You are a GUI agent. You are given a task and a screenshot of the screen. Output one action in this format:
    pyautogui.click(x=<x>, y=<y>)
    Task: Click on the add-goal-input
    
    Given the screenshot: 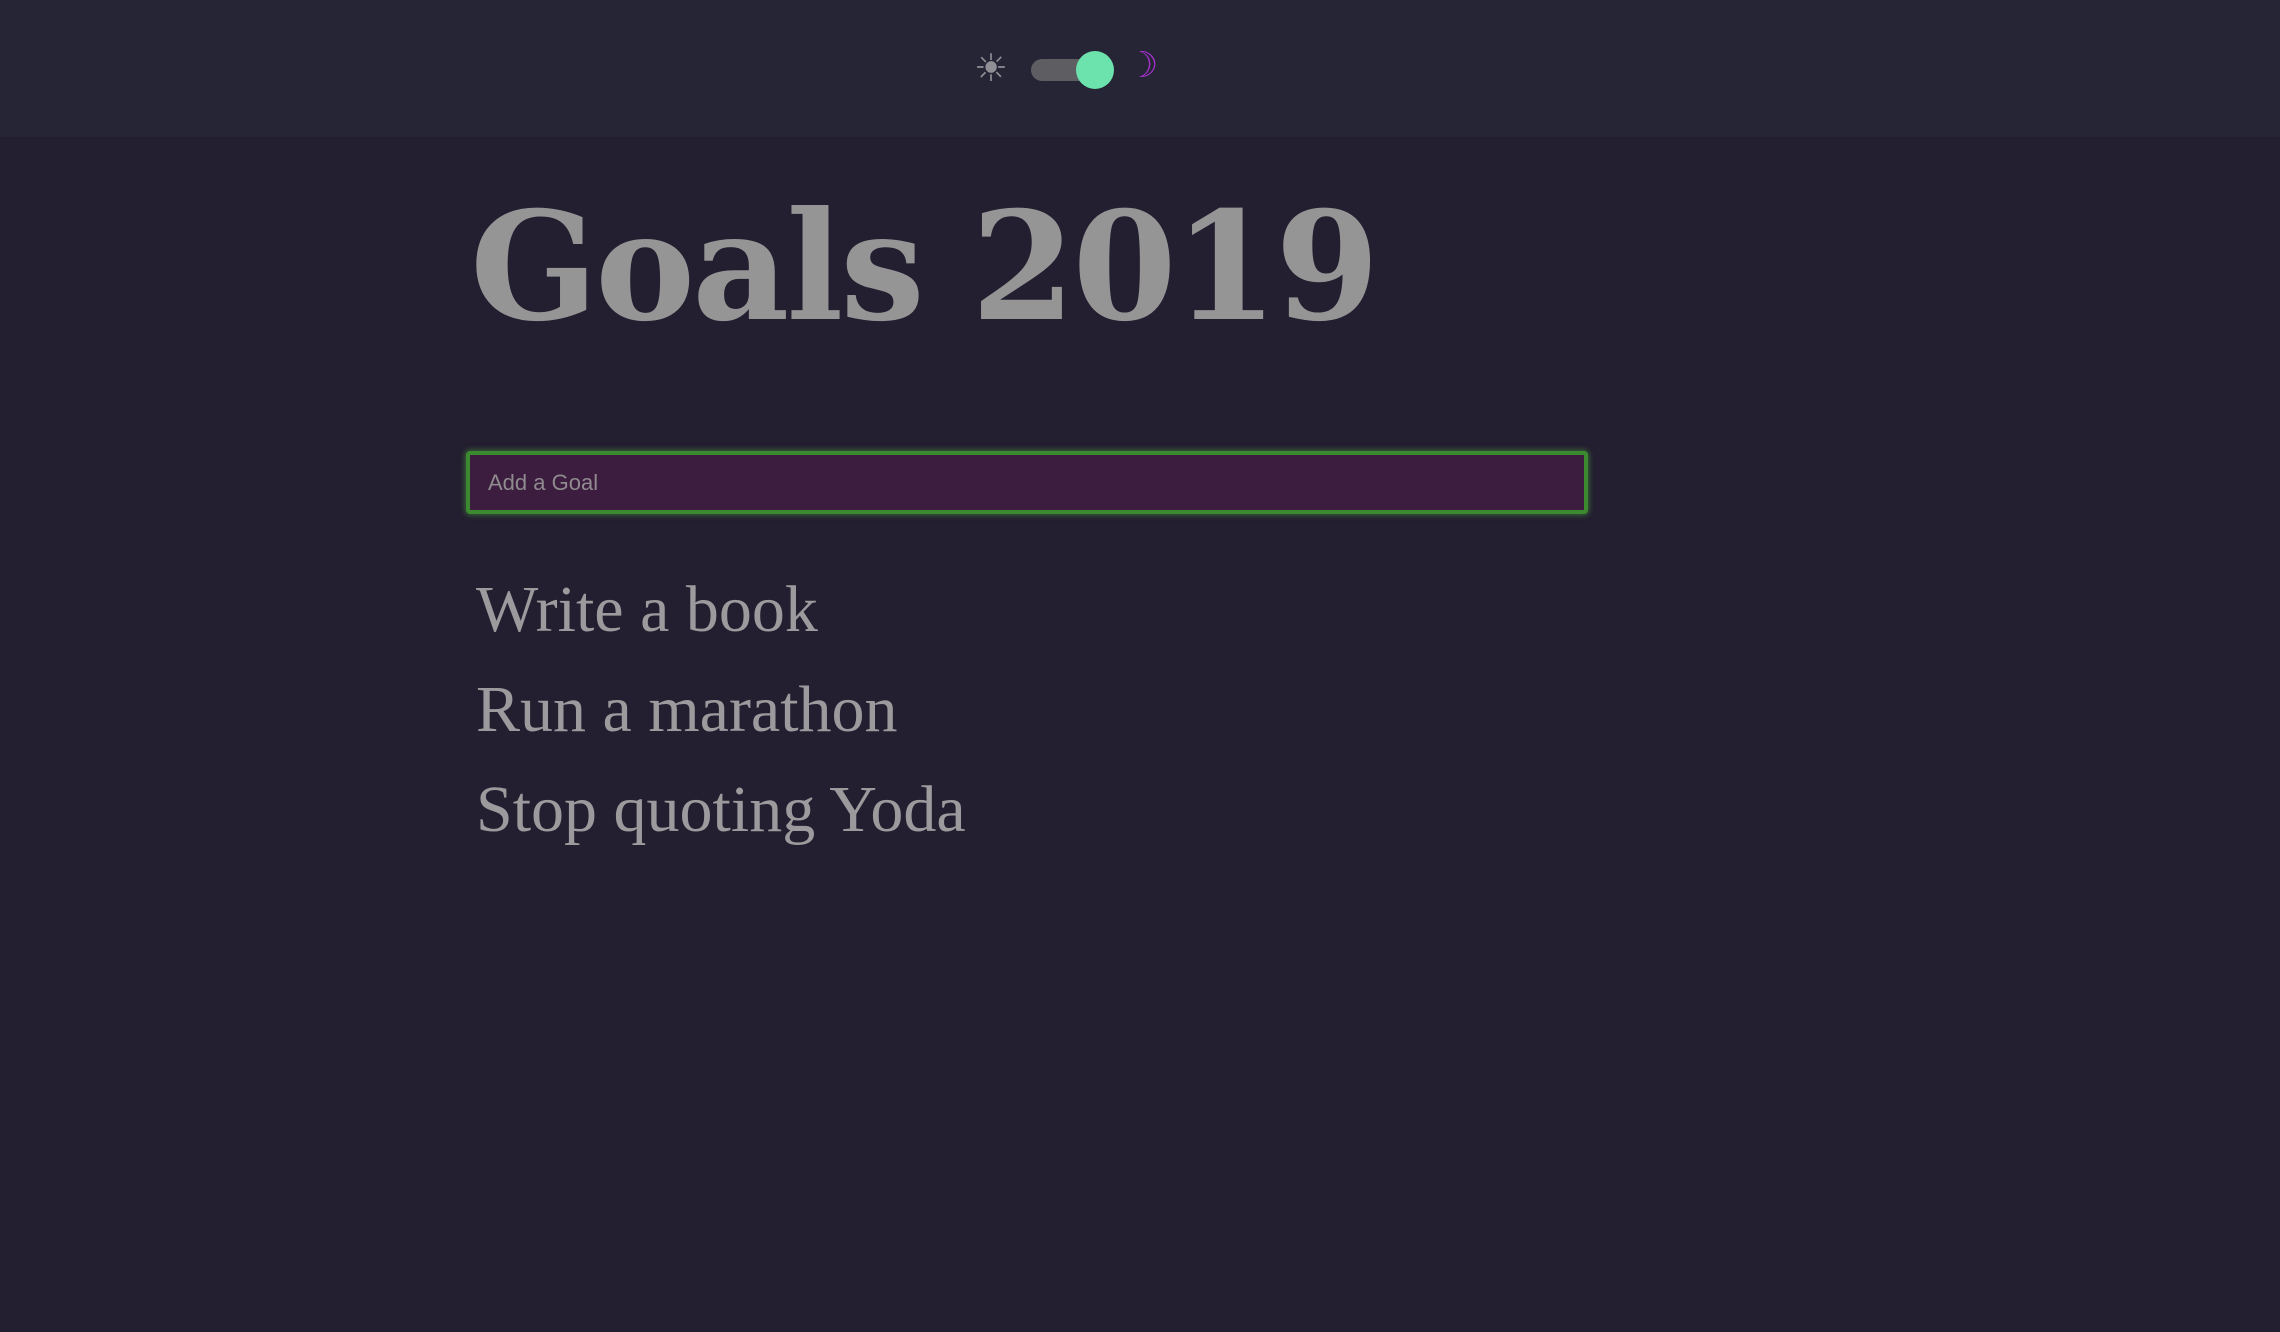 What is the action you would take?
    pyautogui.click(x=1027, y=482)
    